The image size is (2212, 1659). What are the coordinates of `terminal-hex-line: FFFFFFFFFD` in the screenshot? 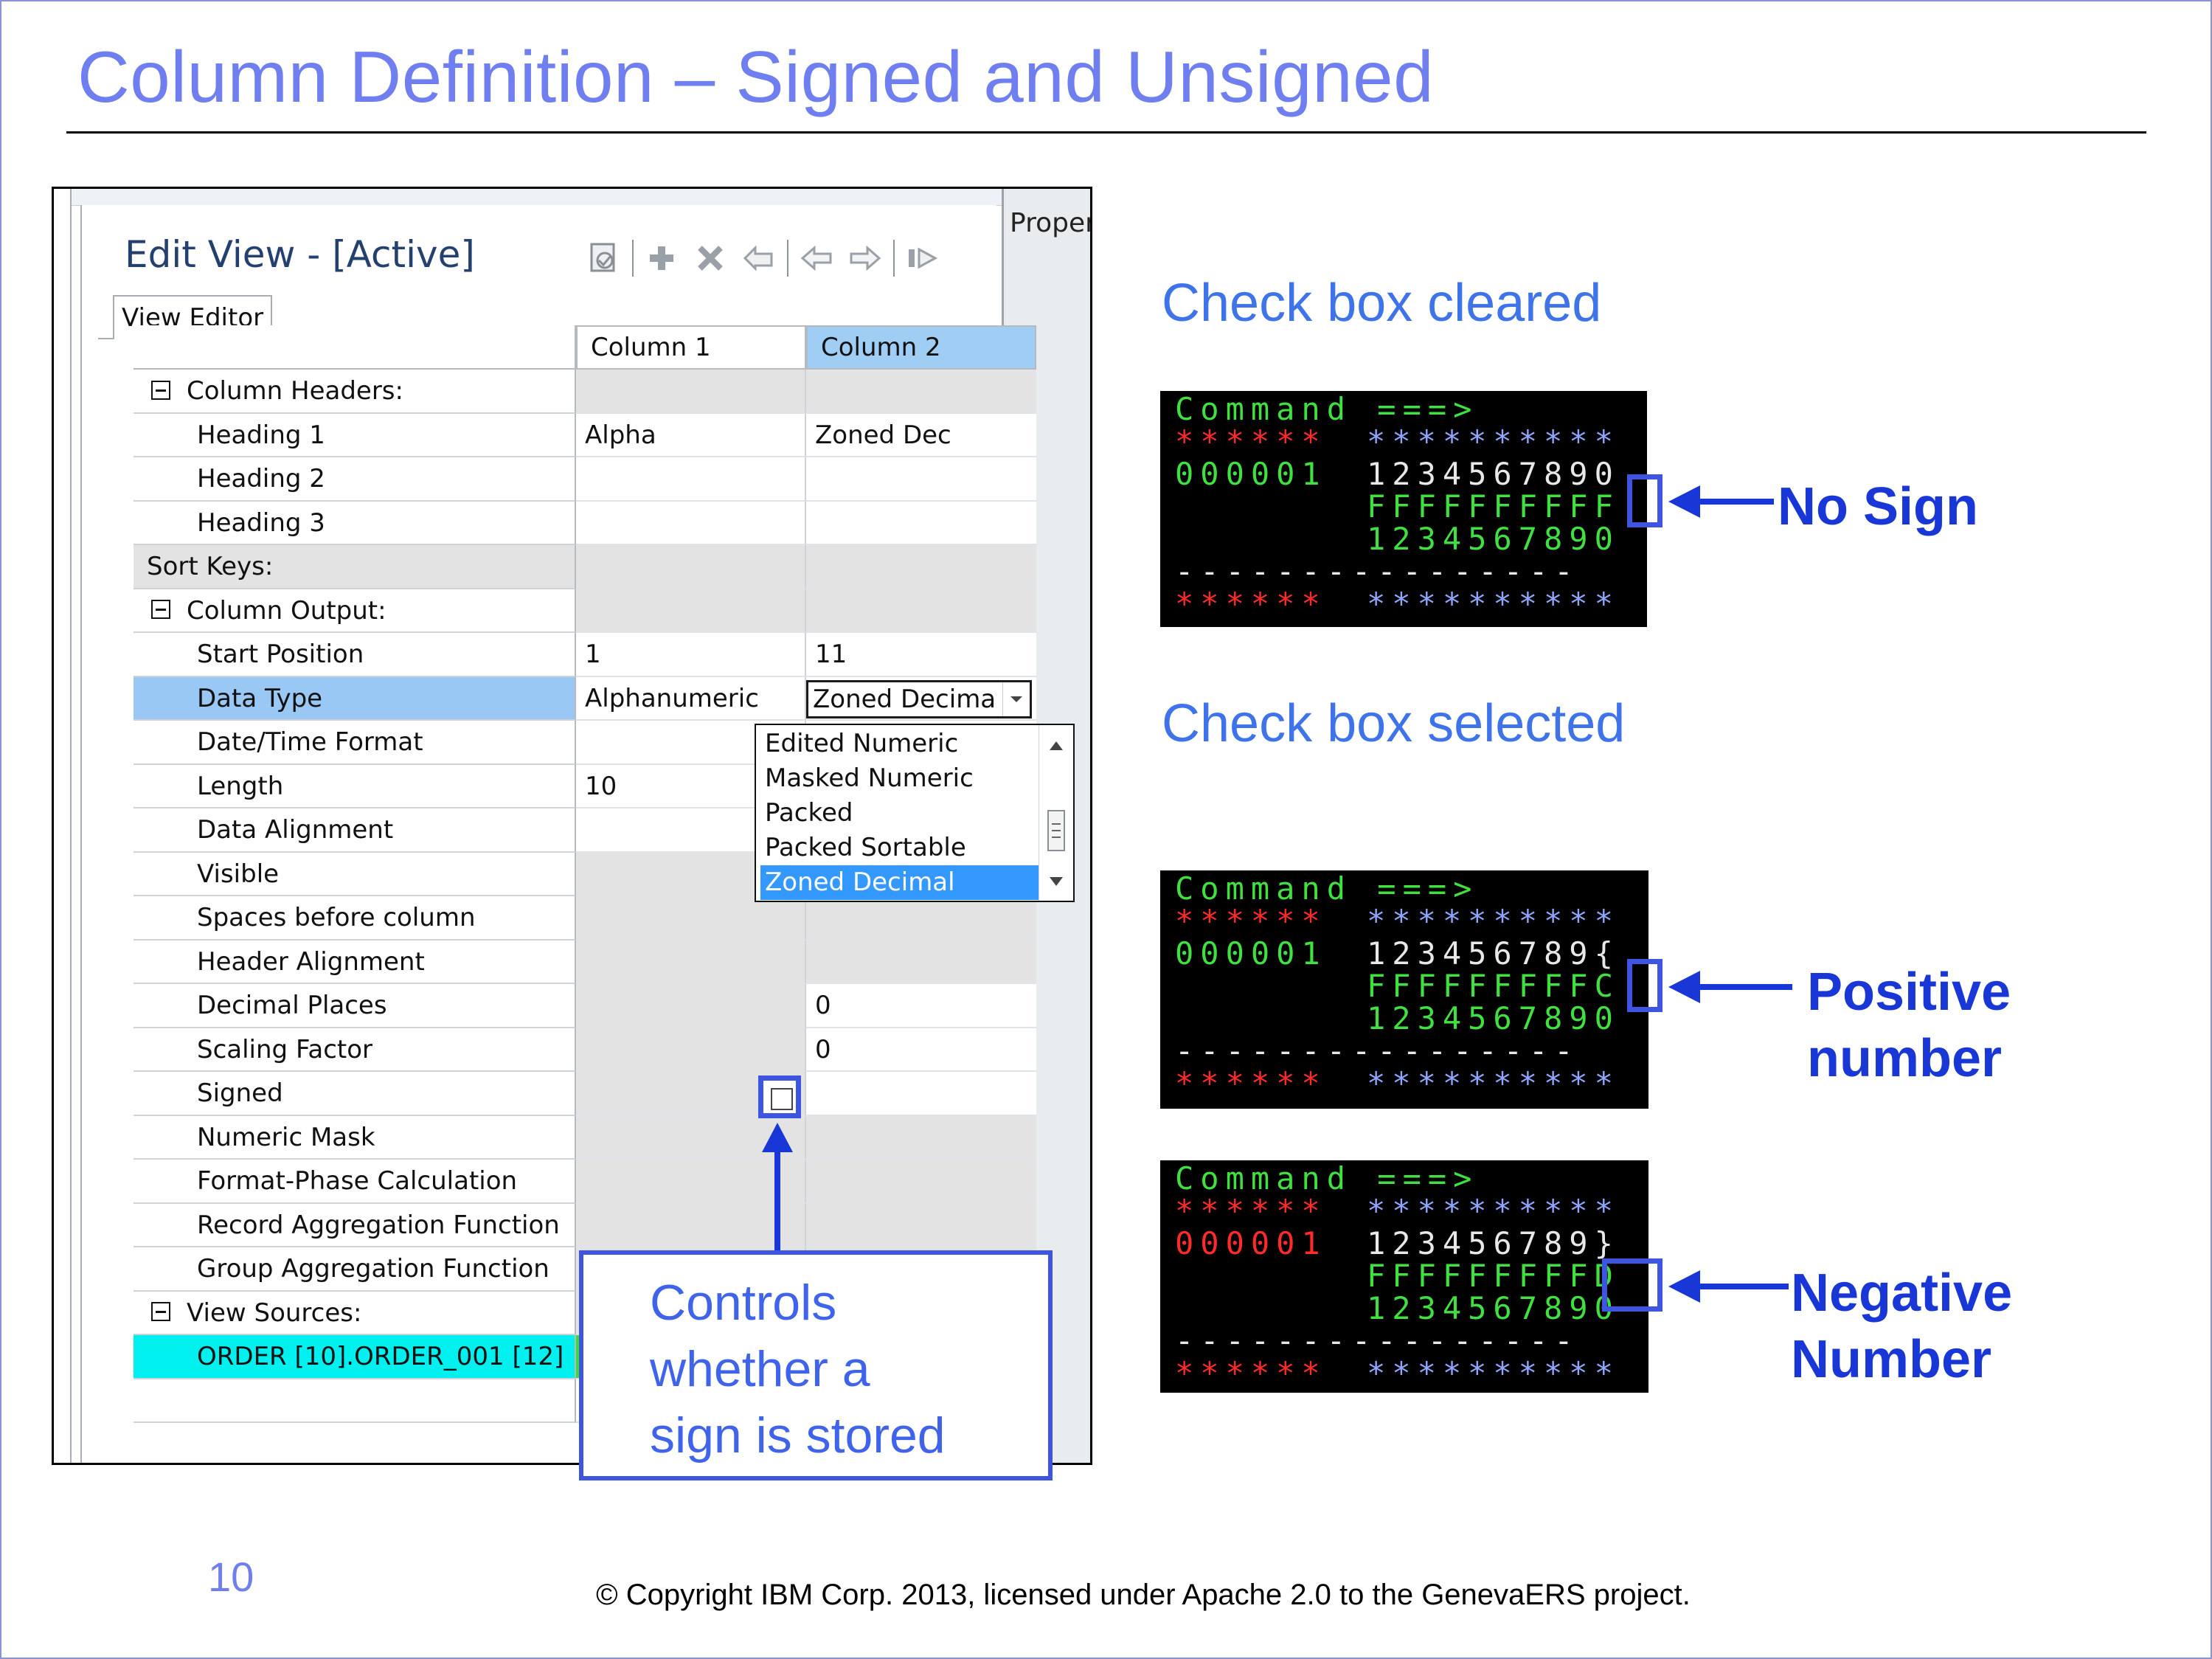 It's located at (1494, 1276).